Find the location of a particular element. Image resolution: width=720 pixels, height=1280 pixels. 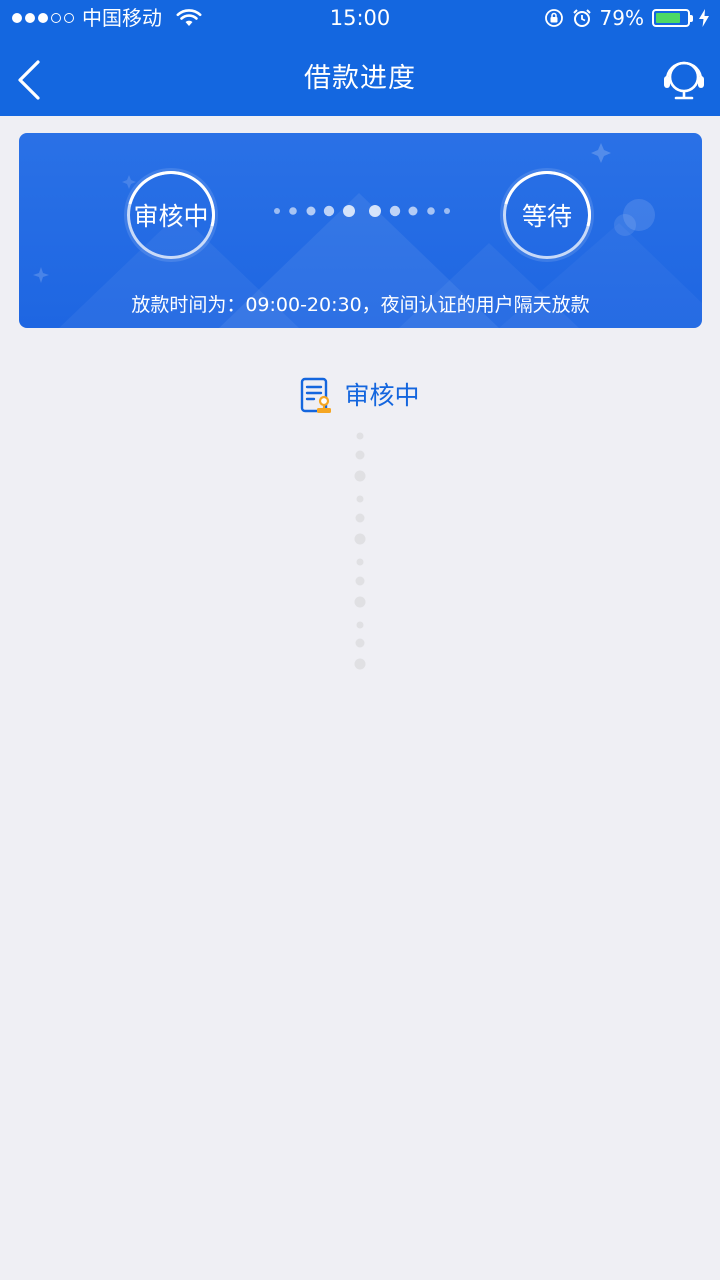

current-status: 审核中 is located at coordinates (360, 396).